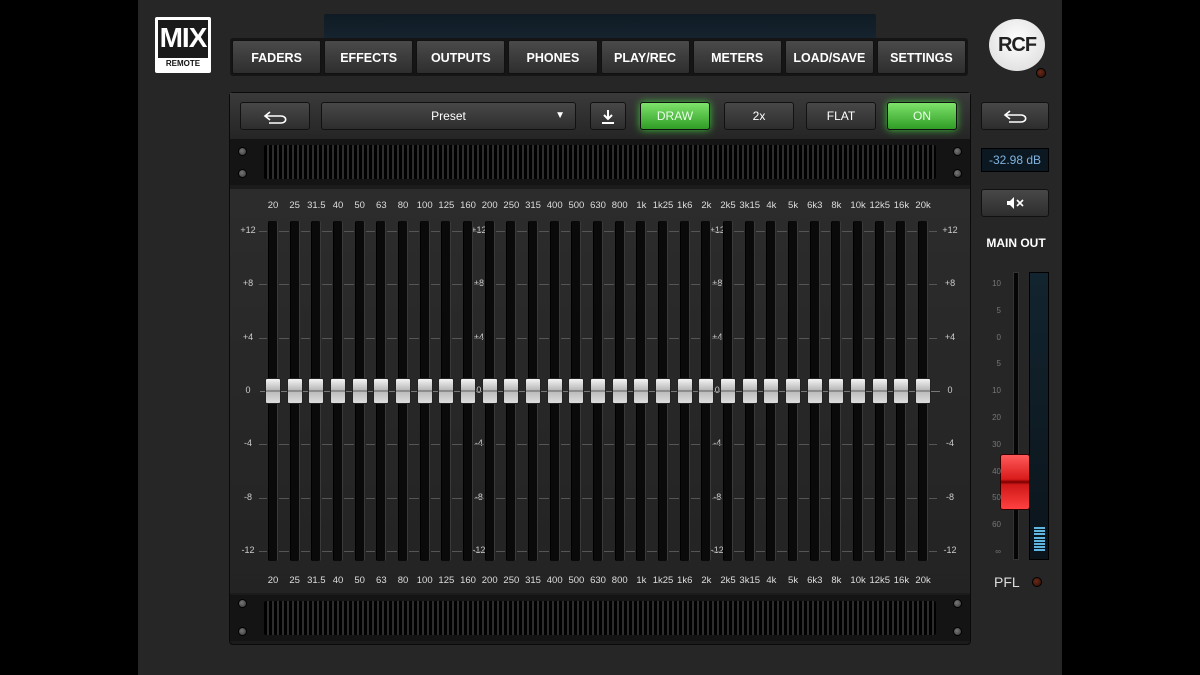 This screenshot has height=675, width=1200. What do you see at coordinates (645, 57) in the screenshot?
I see `tab-play-rec: PLAY/REC` at bounding box center [645, 57].